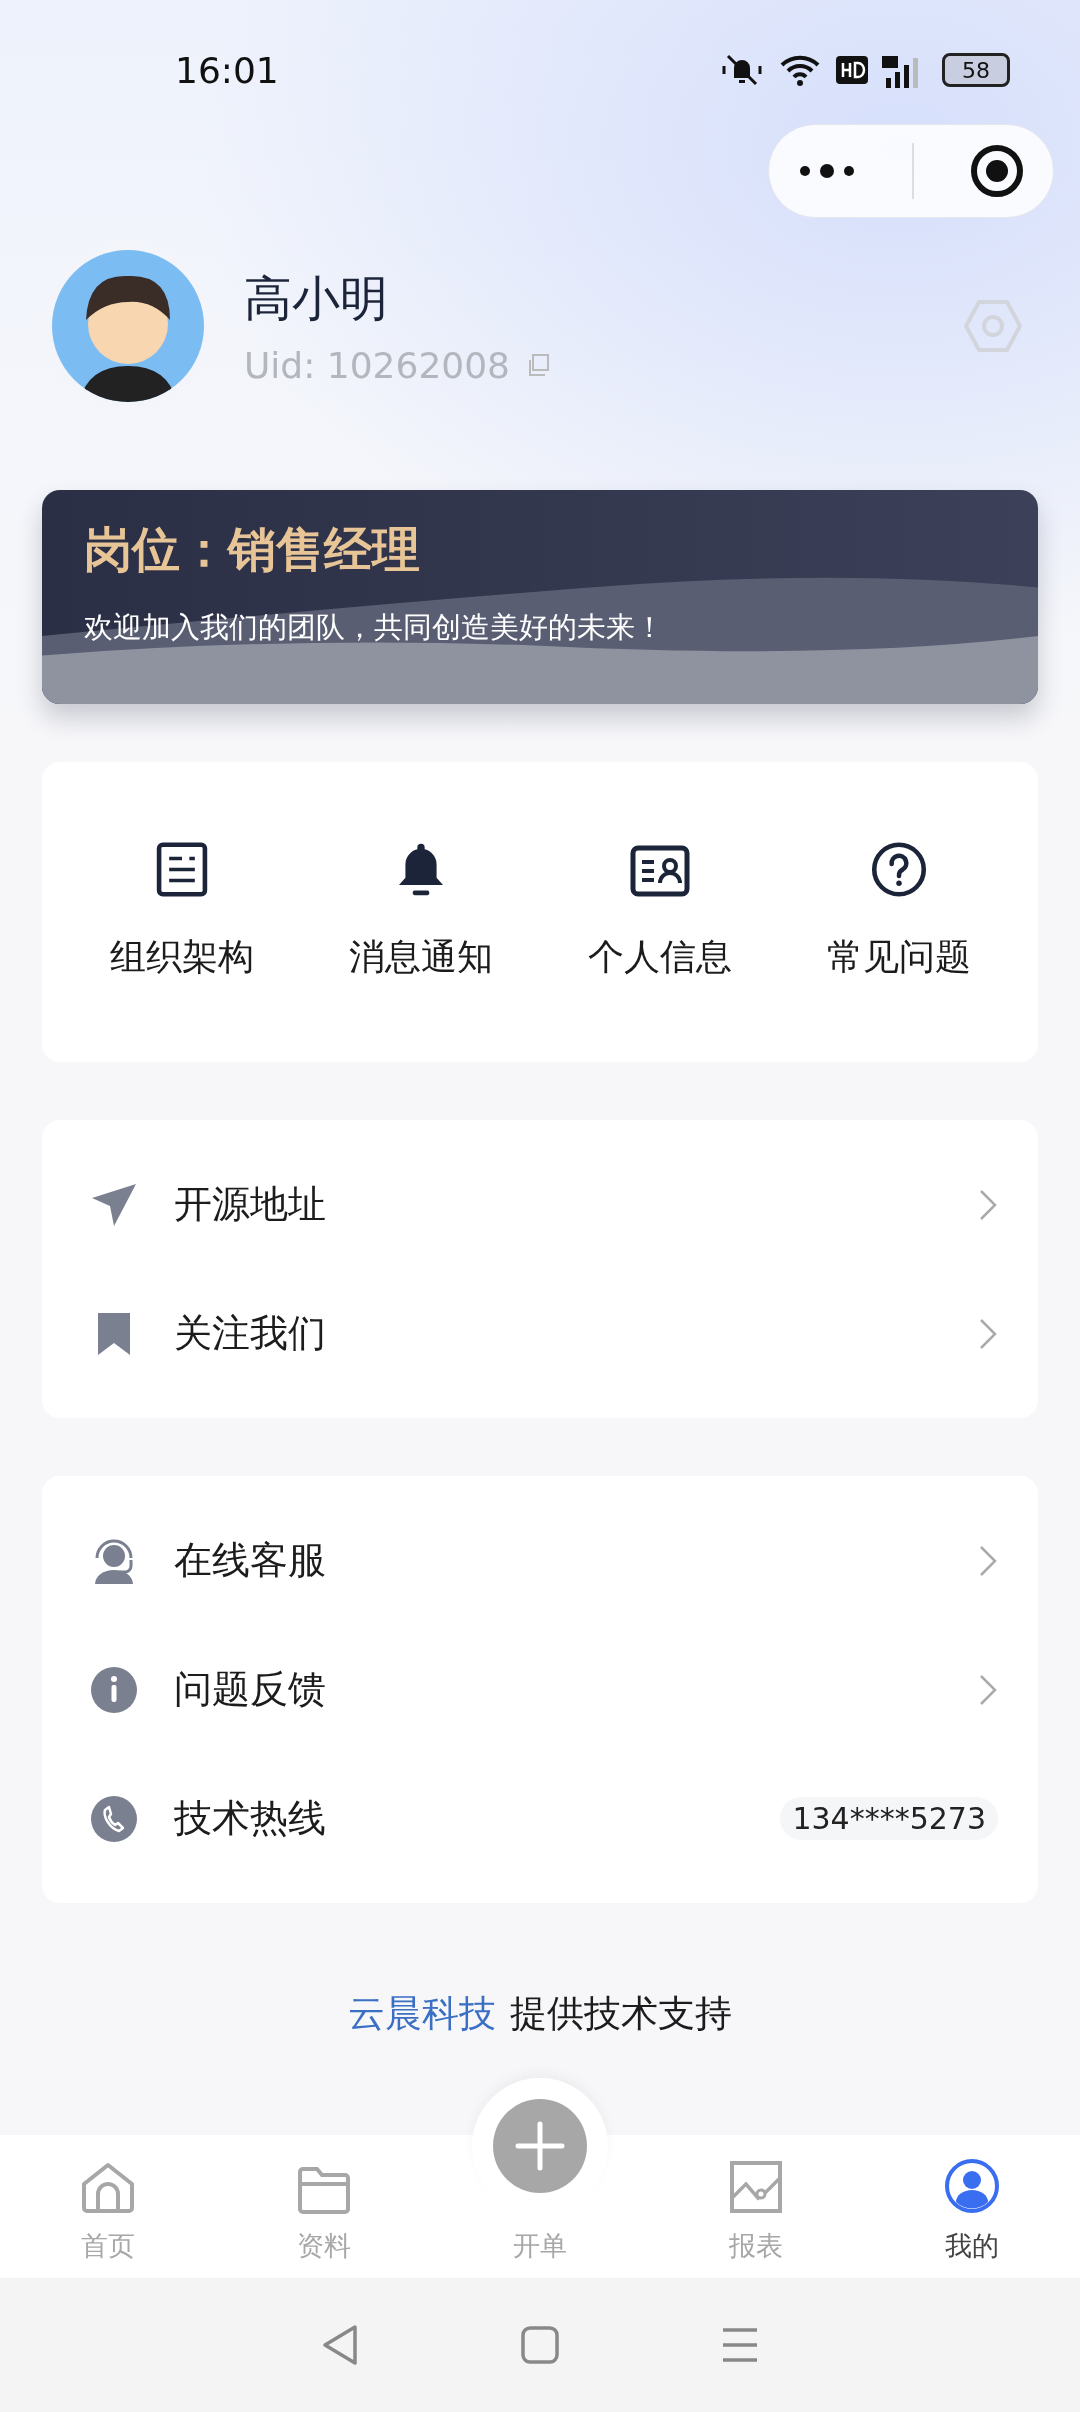 The image size is (1080, 2412). I want to click on phone-icon, so click(114, 1818).